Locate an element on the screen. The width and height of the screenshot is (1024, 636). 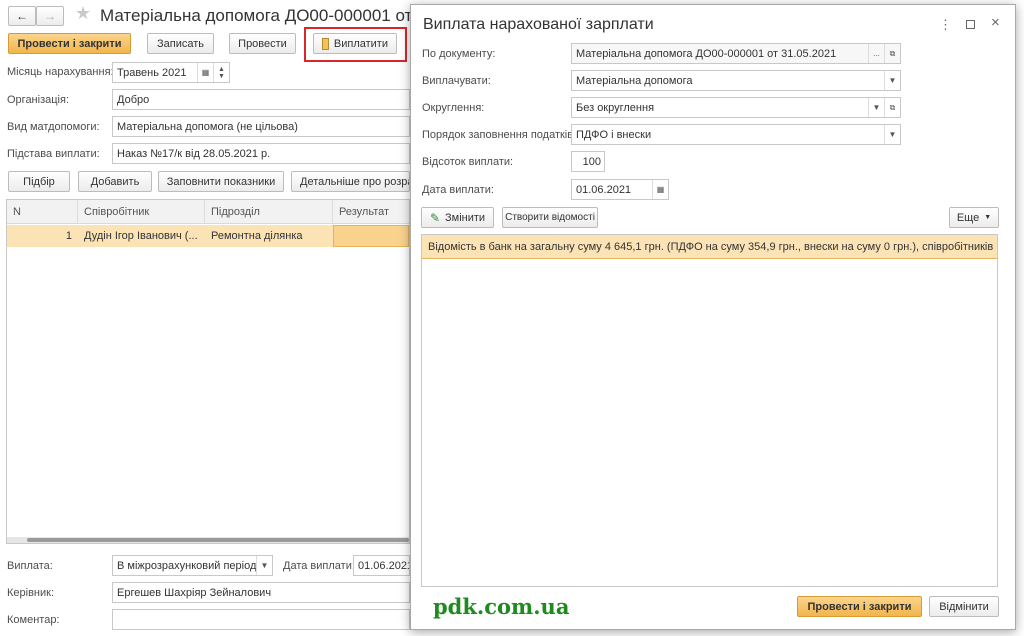
comment-field is located at coordinates (261, 619).